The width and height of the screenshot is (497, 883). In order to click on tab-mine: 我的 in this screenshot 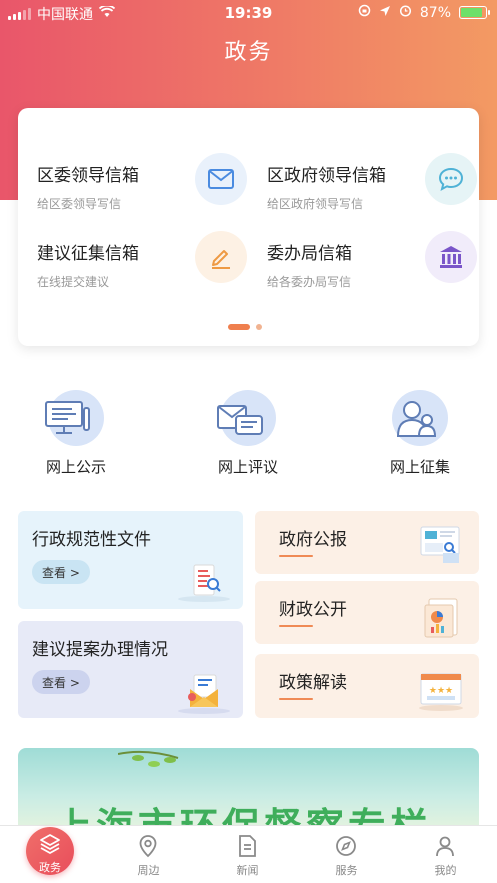, I will do `click(445, 854)`.